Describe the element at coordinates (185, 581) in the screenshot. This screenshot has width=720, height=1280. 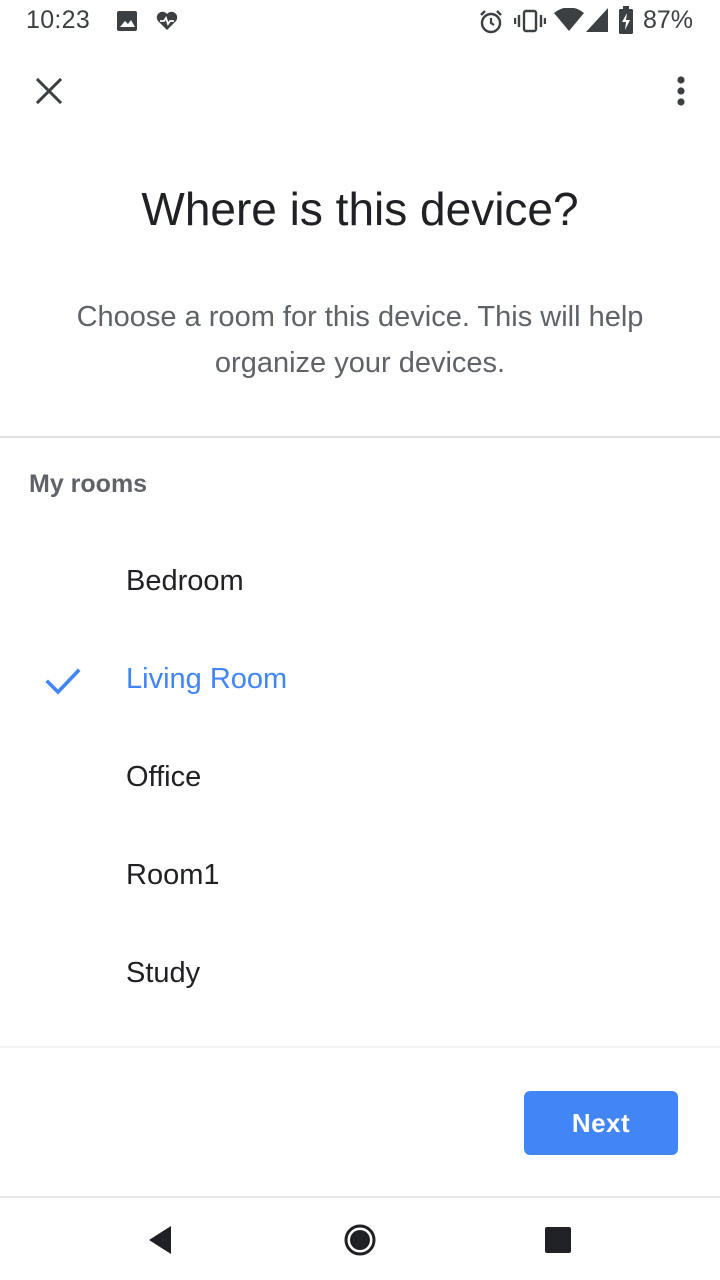
I see `room-label: Bedroom` at that location.